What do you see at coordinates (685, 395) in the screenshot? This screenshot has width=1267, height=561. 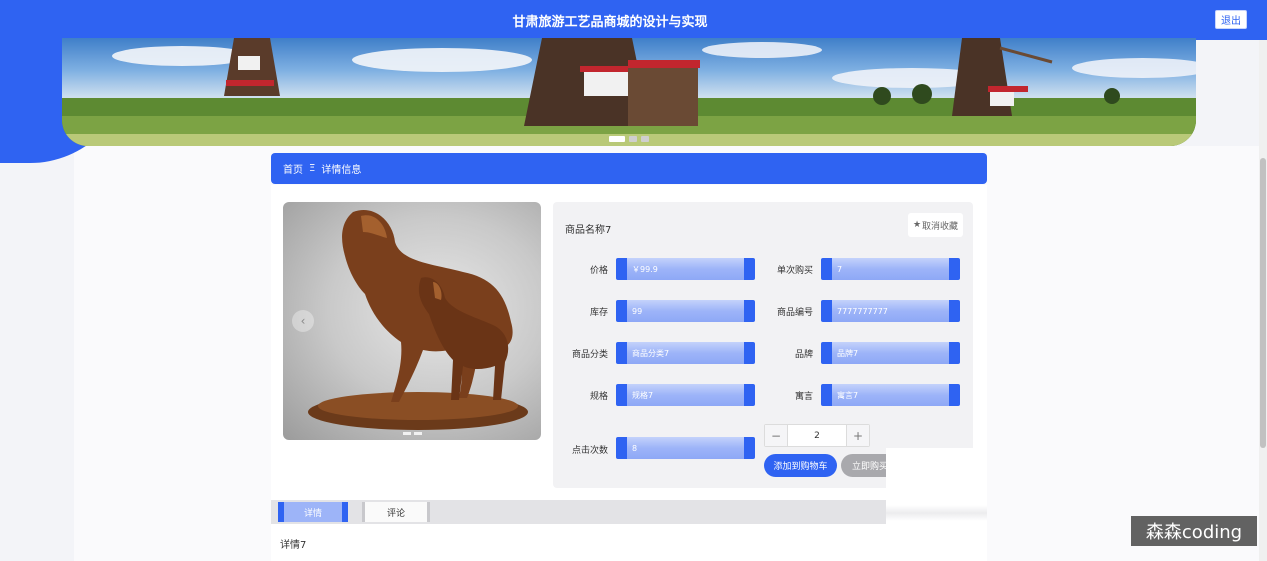 I see `spec-field: 规格7` at bounding box center [685, 395].